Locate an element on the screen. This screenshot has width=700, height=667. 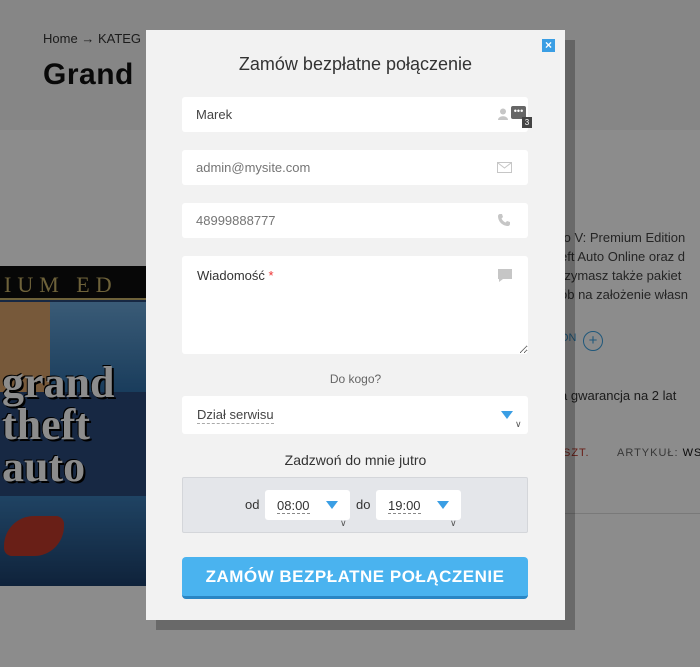
from-time-value: 08:00 is located at coordinates (293, 506).